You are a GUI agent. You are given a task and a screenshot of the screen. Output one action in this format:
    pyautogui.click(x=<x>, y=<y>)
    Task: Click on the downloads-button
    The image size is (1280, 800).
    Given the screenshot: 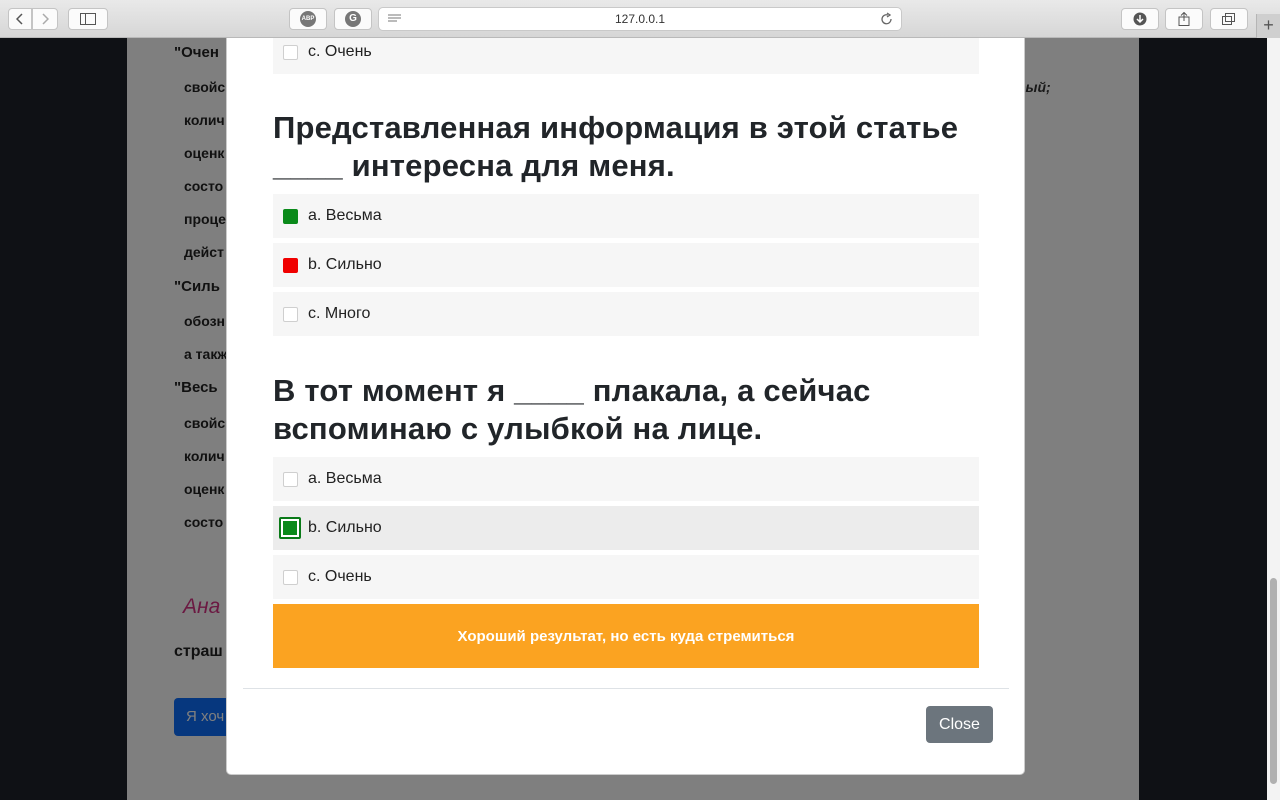 What is the action you would take?
    pyautogui.click(x=1140, y=19)
    